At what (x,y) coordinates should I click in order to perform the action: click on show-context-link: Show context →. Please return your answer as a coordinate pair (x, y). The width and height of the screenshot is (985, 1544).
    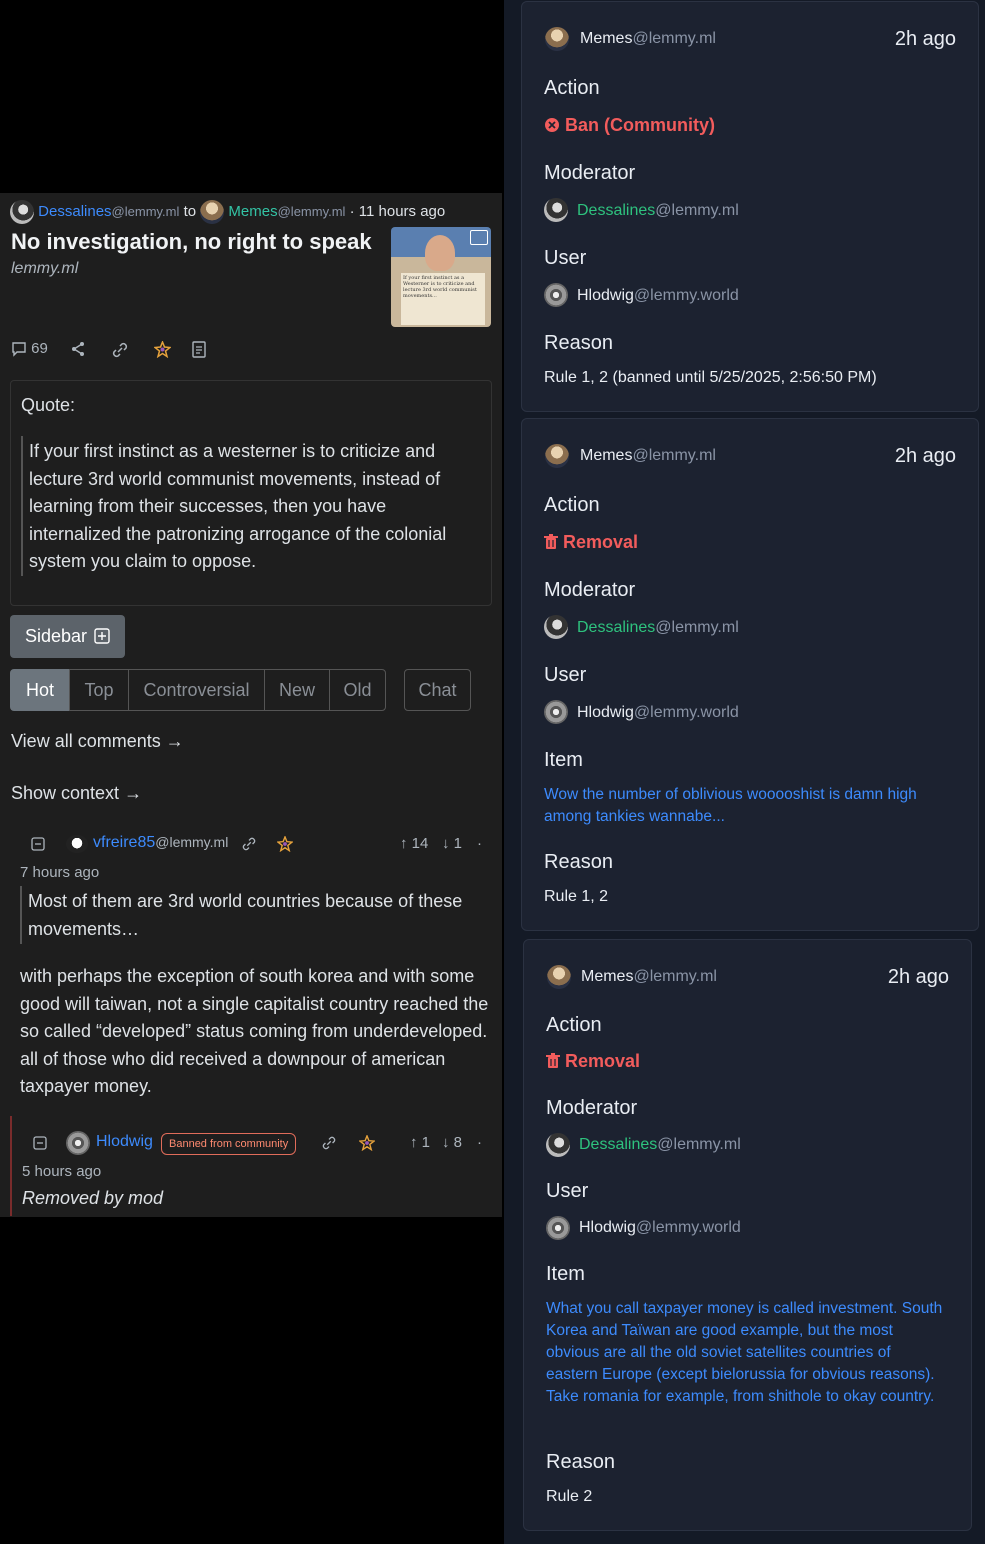
    Looking at the image, I should click on (76, 793).